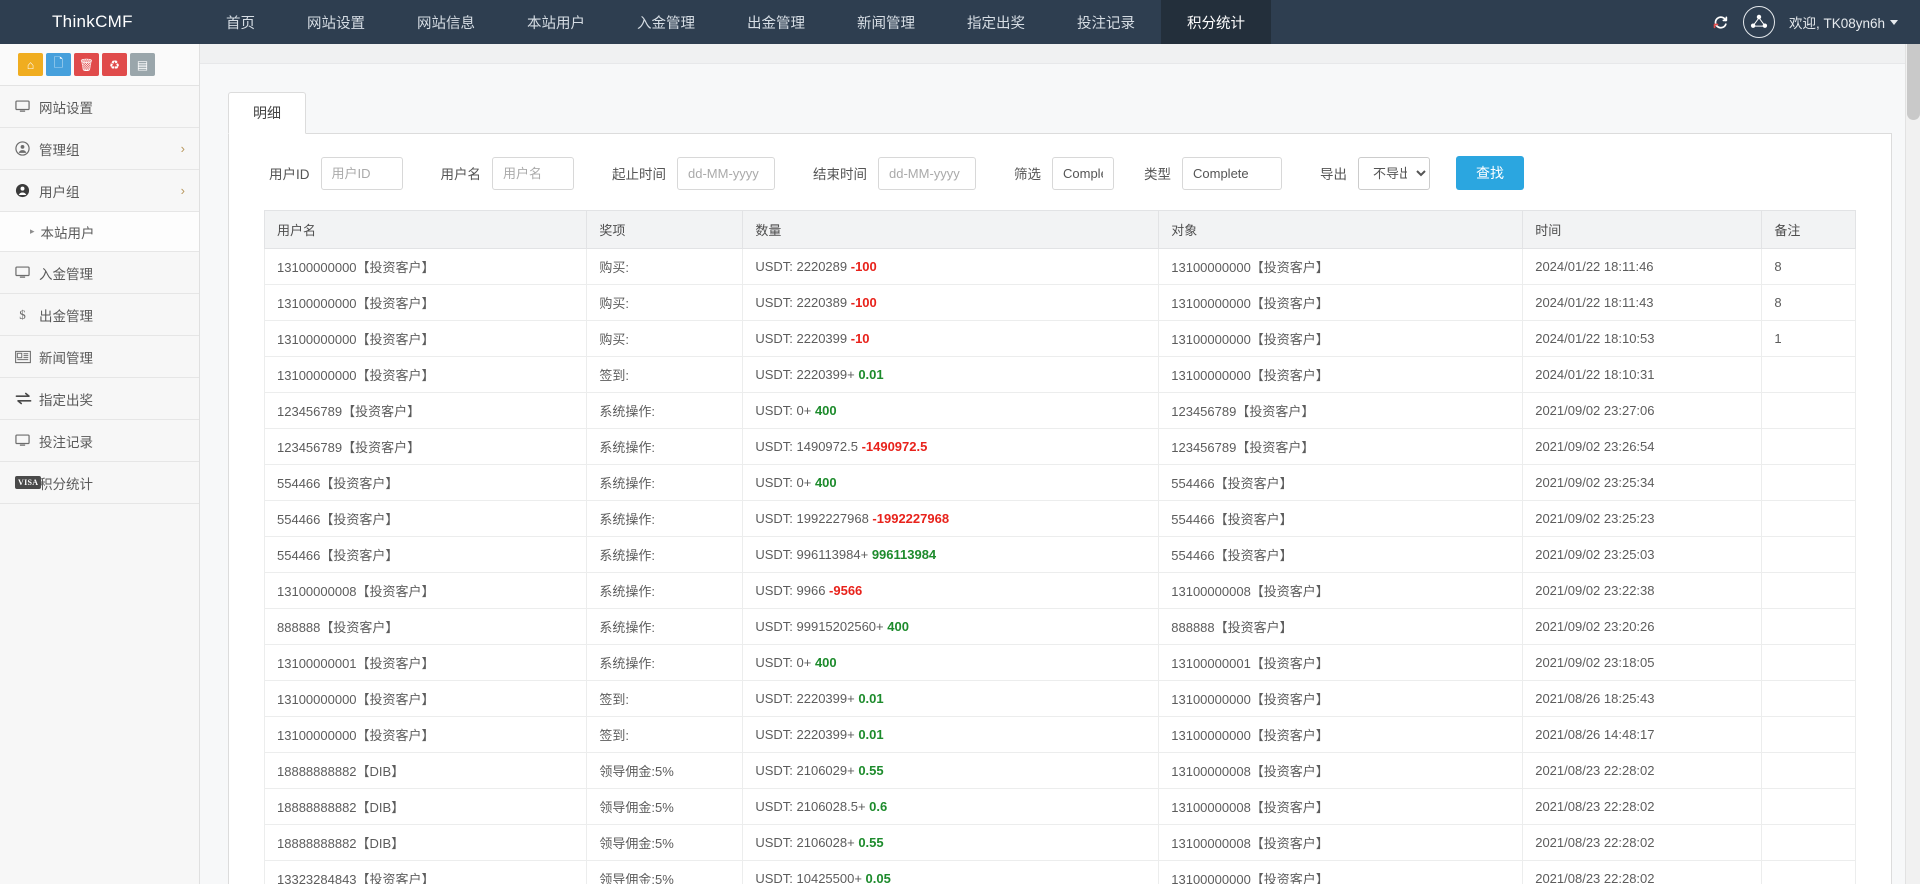 This screenshot has height=884, width=1920. What do you see at coordinates (1758, 22) in the screenshot?
I see `avatar` at bounding box center [1758, 22].